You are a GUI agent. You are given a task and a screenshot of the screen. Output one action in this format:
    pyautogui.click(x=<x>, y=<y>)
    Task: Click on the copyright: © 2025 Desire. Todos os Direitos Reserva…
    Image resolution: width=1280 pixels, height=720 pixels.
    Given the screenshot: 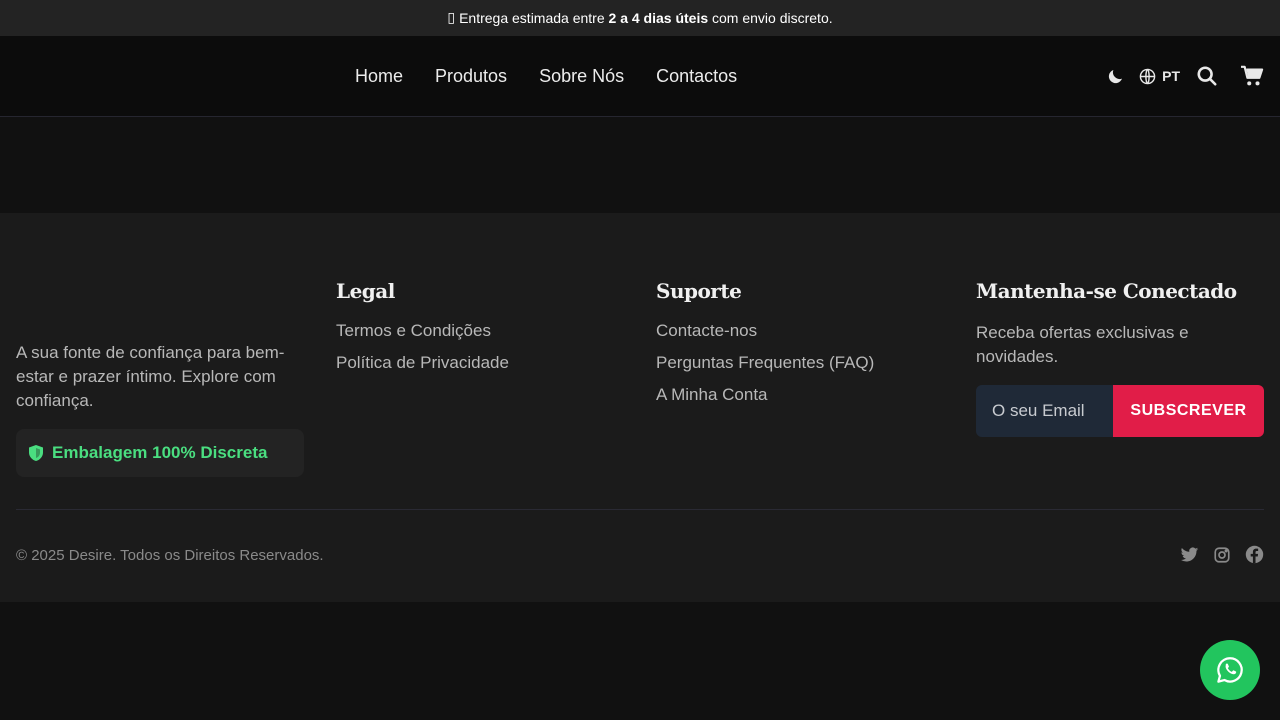 What is the action you would take?
    pyautogui.click(x=170, y=555)
    